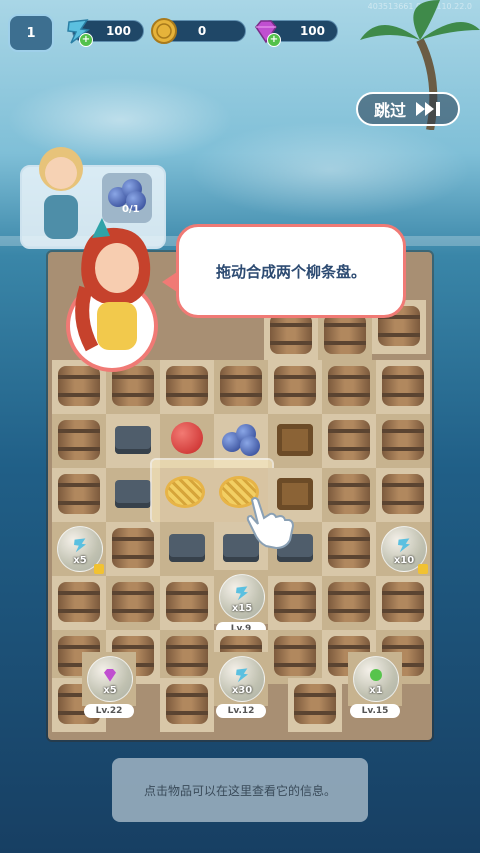 This screenshot has width=480, height=853. I want to click on wicker-plate-icon, so click(185, 492).